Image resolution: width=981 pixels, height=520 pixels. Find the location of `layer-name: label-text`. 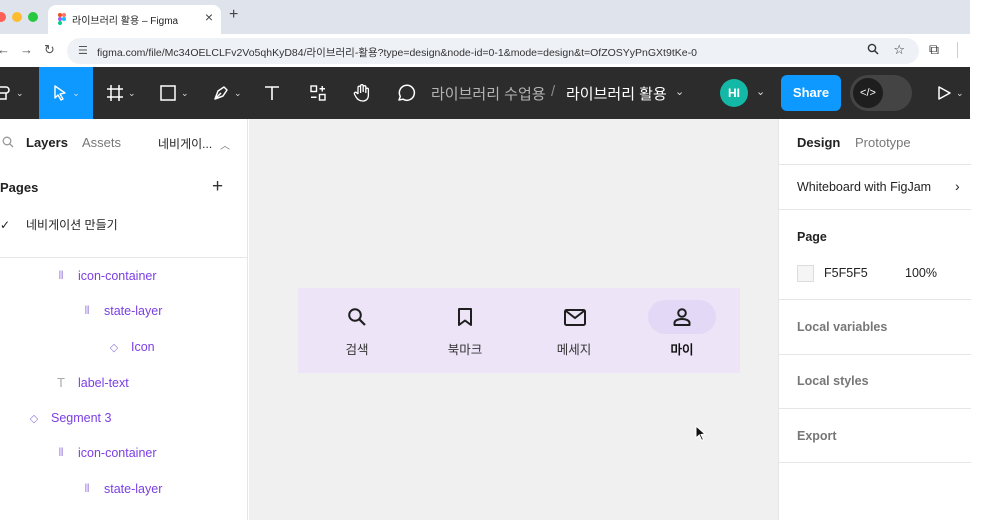

layer-name: label-text is located at coordinates (103, 382).